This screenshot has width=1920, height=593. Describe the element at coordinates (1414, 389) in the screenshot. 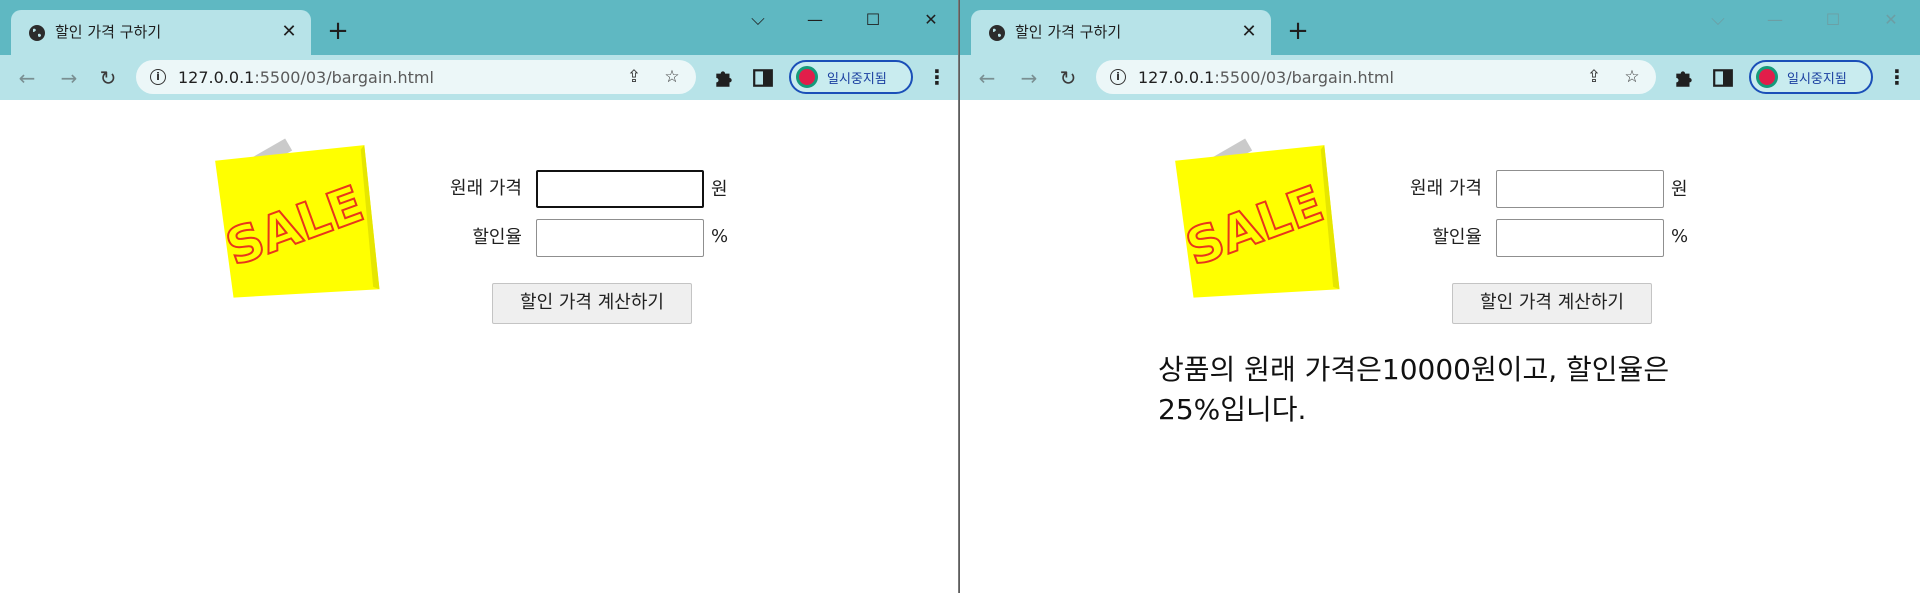

I see `result-text: 상품의 원래 가격은10000원이고, 할인율은 25%입니다.` at that location.